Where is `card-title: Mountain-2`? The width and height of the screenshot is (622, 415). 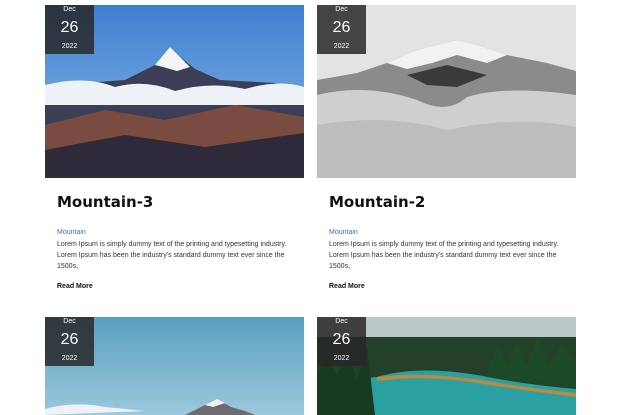 card-title: Mountain-2 is located at coordinates (446, 202).